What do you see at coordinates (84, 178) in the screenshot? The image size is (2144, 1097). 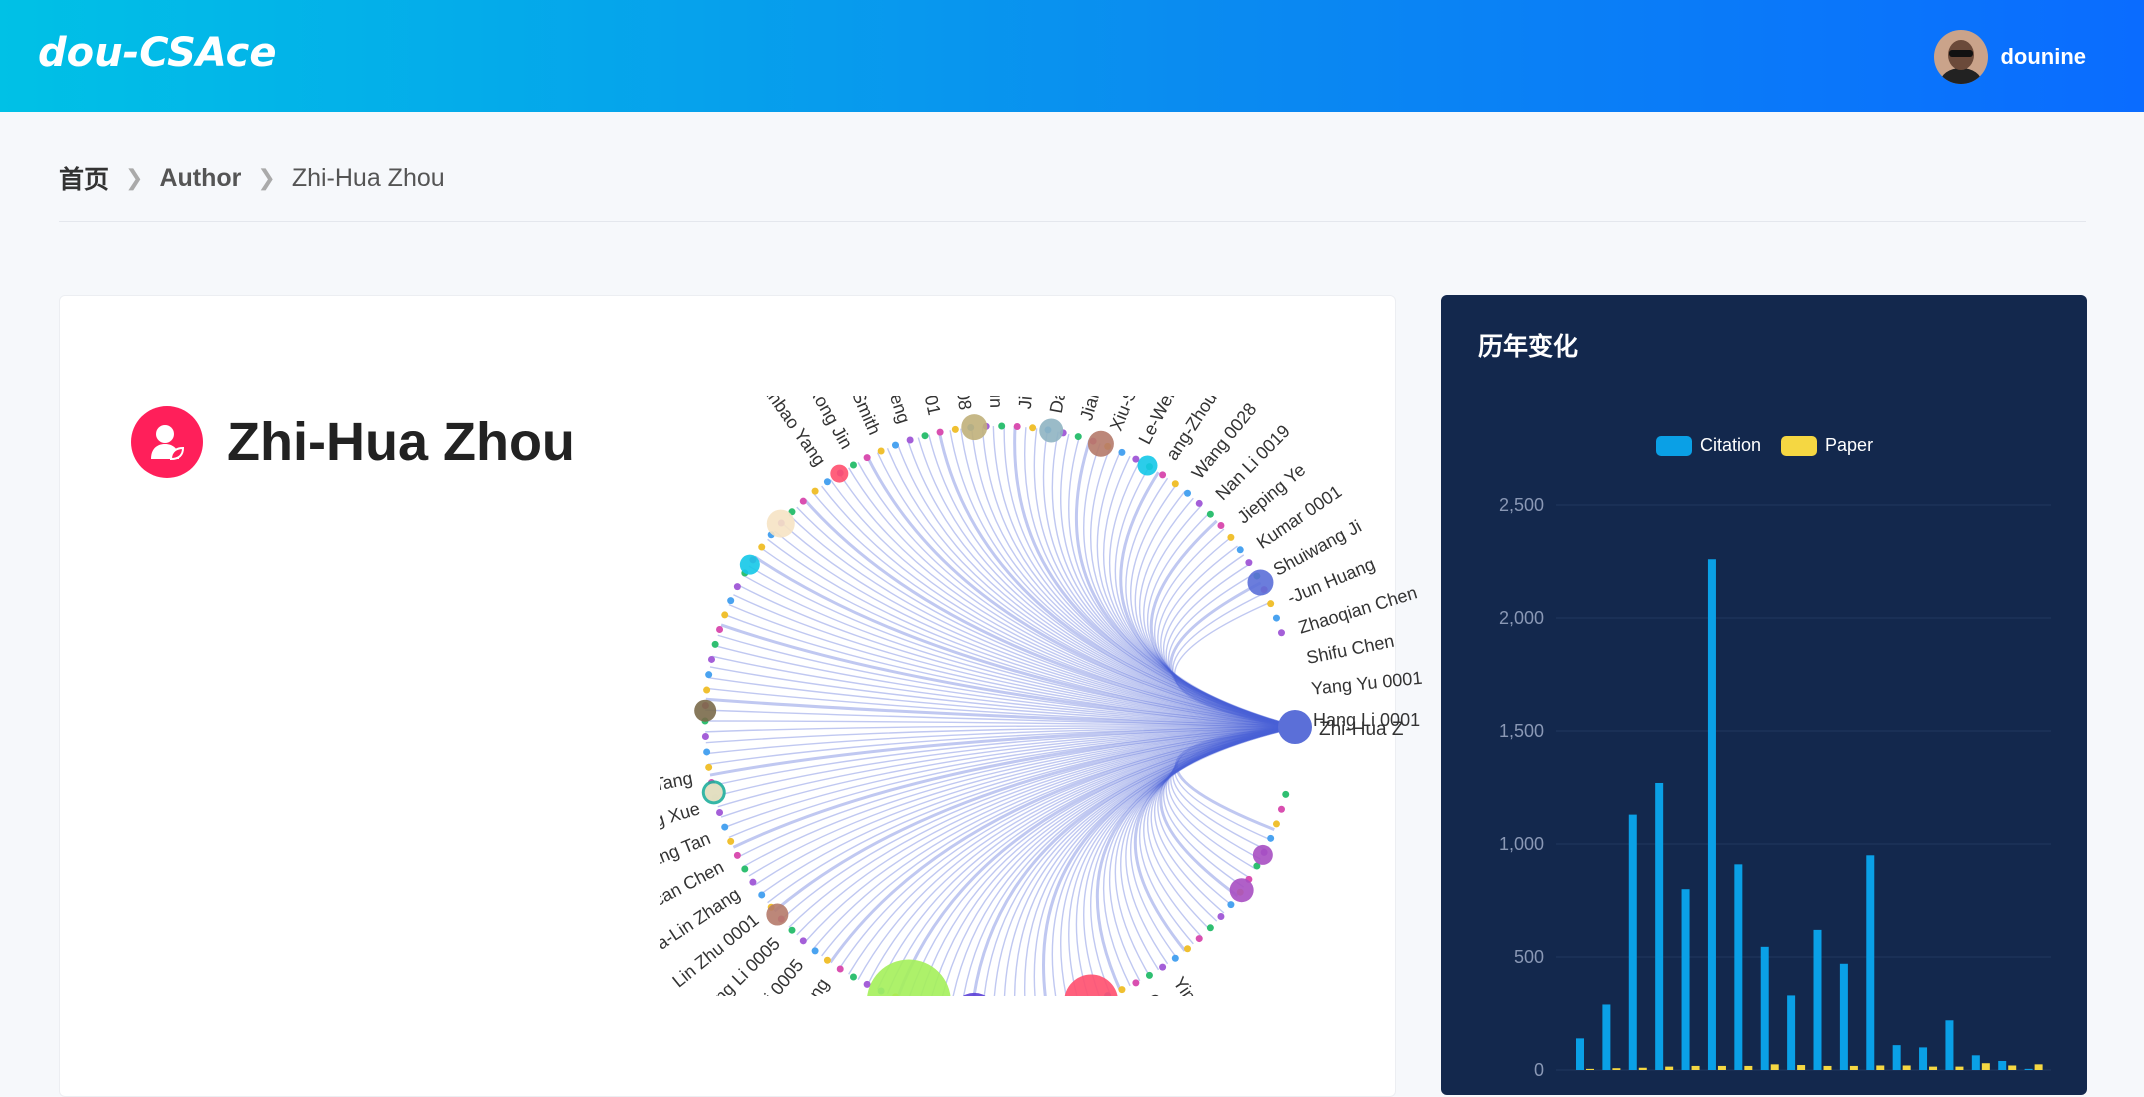 I see `breadcrumb-home: 首页` at bounding box center [84, 178].